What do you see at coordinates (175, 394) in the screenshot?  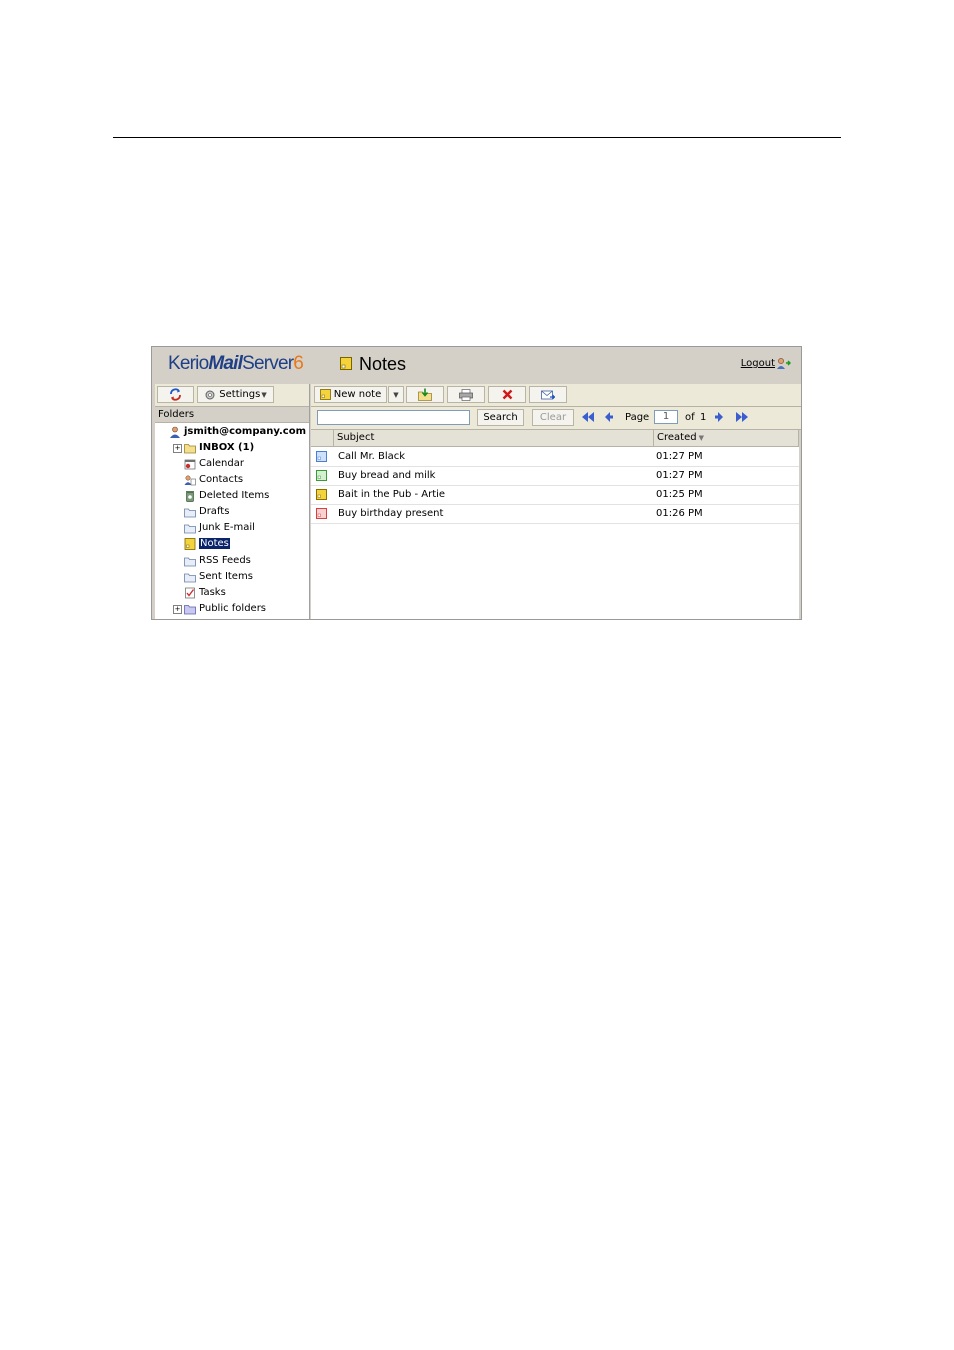 I see `refresh-button` at bounding box center [175, 394].